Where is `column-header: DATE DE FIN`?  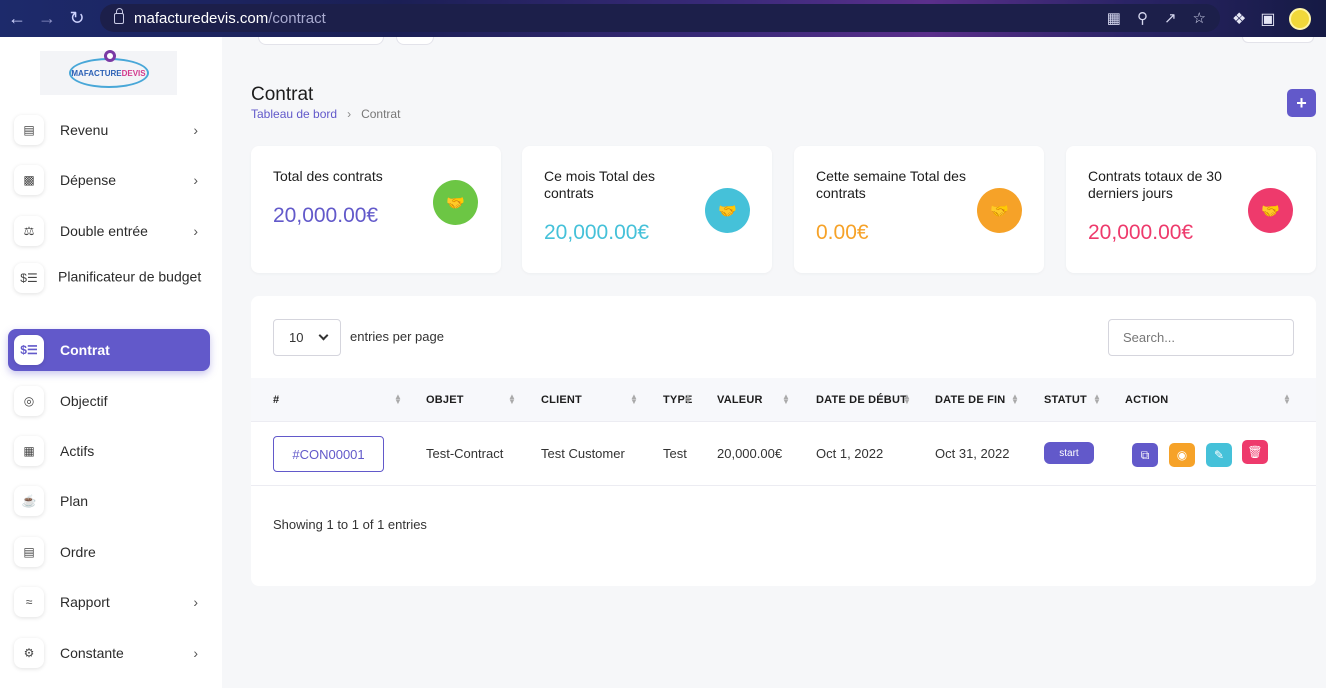 column-header: DATE DE FIN is located at coordinates (970, 400).